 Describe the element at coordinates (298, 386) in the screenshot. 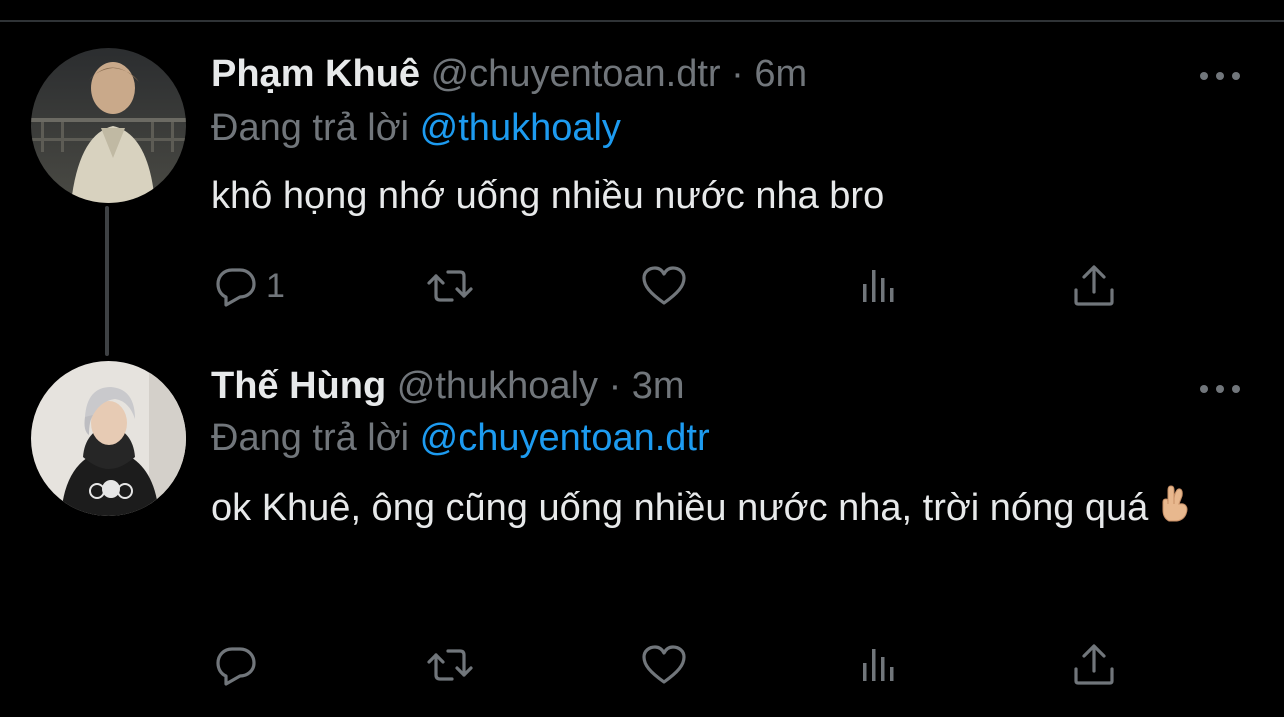

I see `author-name: Thế Hùng` at that location.